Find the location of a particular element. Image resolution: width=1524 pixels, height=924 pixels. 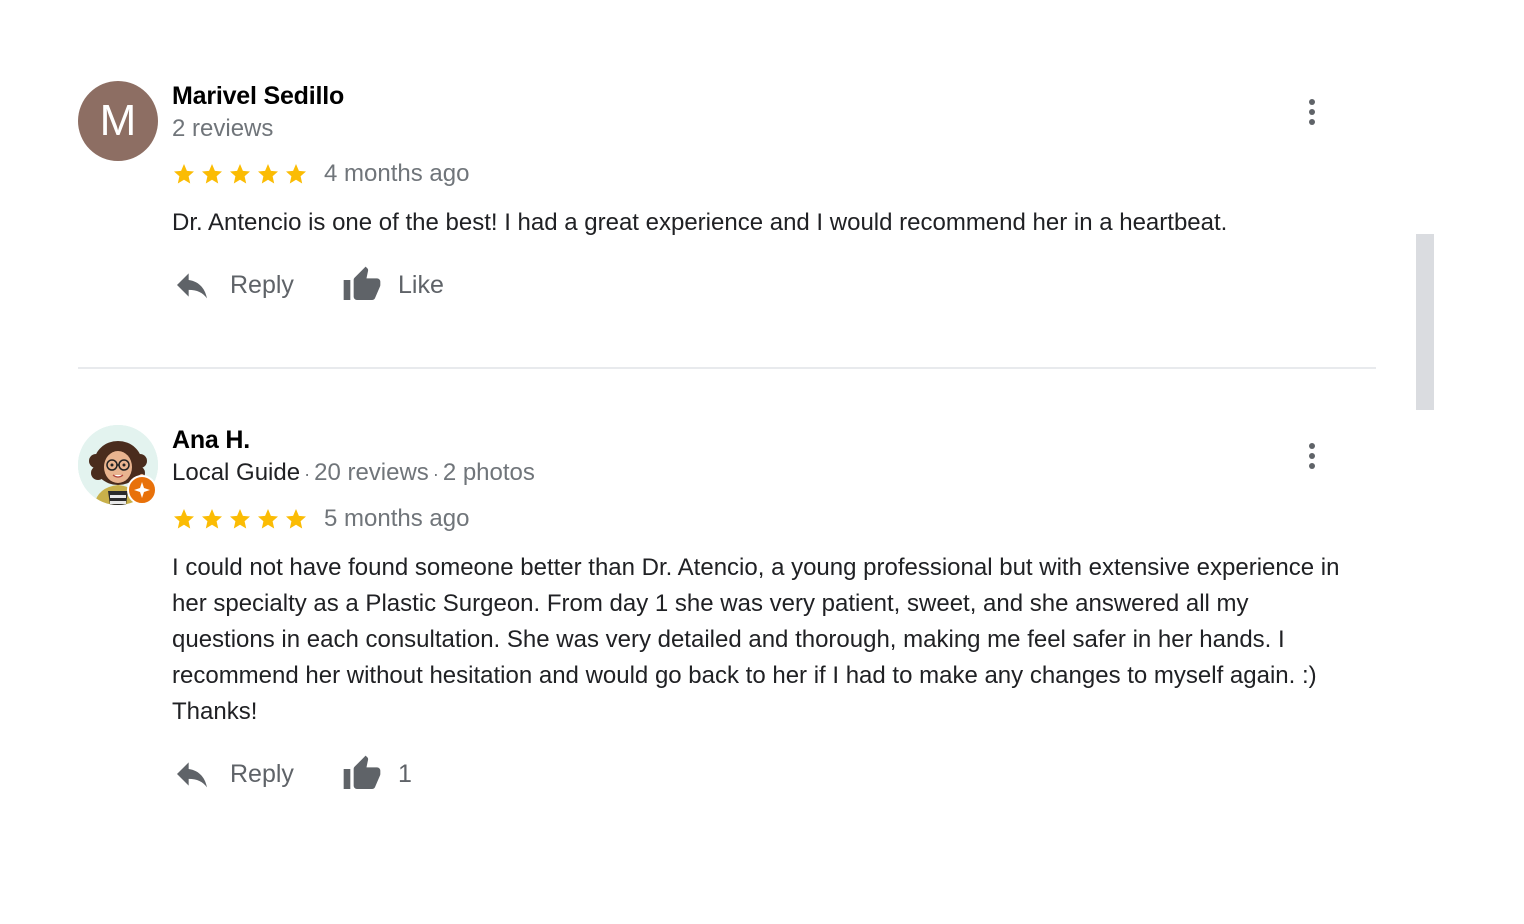

review-actions: Reply Like is located at coordinates (772, 285).